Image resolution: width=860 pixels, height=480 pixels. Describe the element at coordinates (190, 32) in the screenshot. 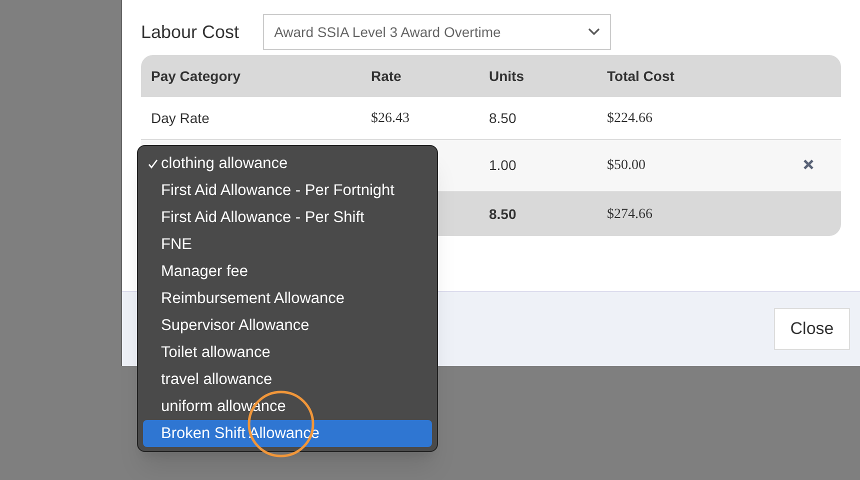

I see `labour-cost-label: Labour Cost` at that location.